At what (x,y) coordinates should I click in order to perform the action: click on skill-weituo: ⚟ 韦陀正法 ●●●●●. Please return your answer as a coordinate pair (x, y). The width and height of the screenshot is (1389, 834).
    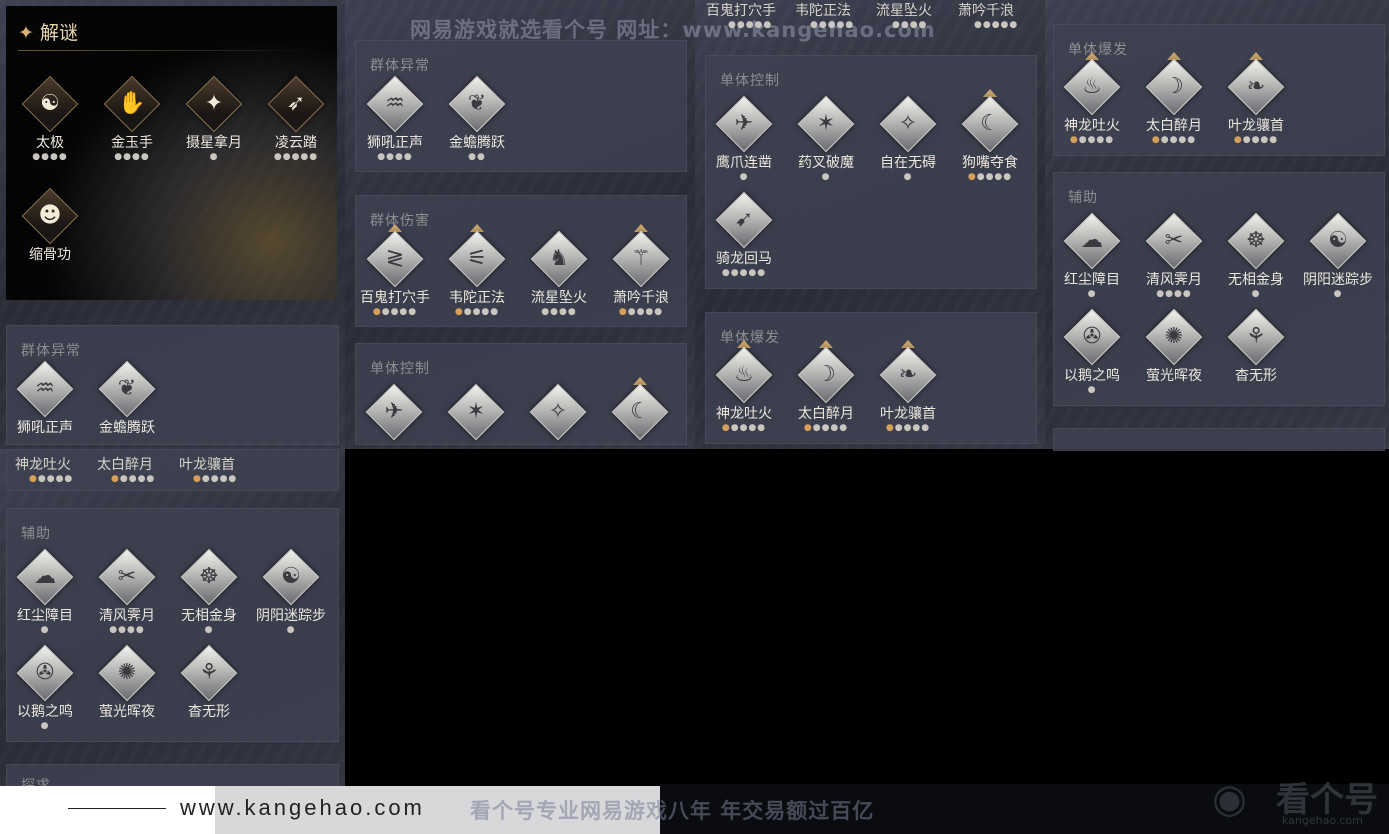
    Looking at the image, I should click on (477, 270).